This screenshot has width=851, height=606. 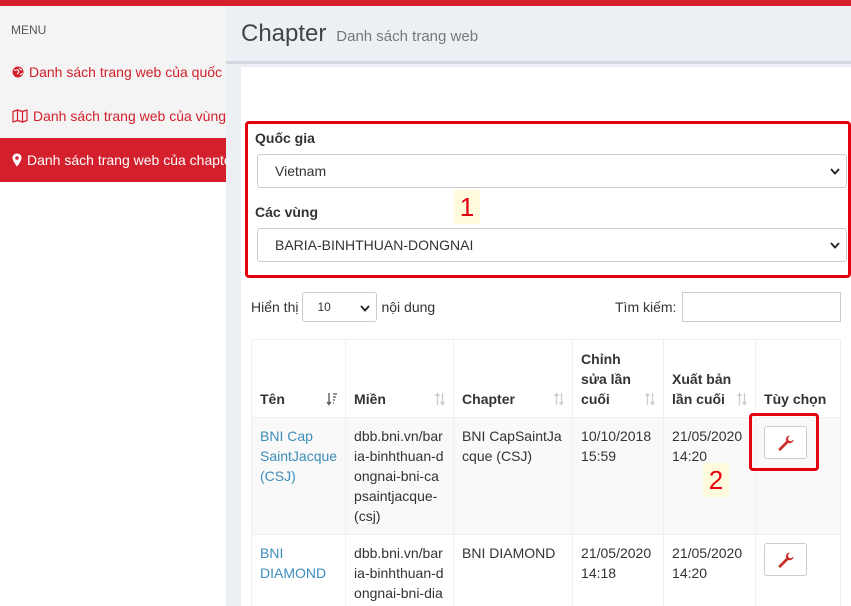 I want to click on map-marker-icon, so click(x=17, y=160).